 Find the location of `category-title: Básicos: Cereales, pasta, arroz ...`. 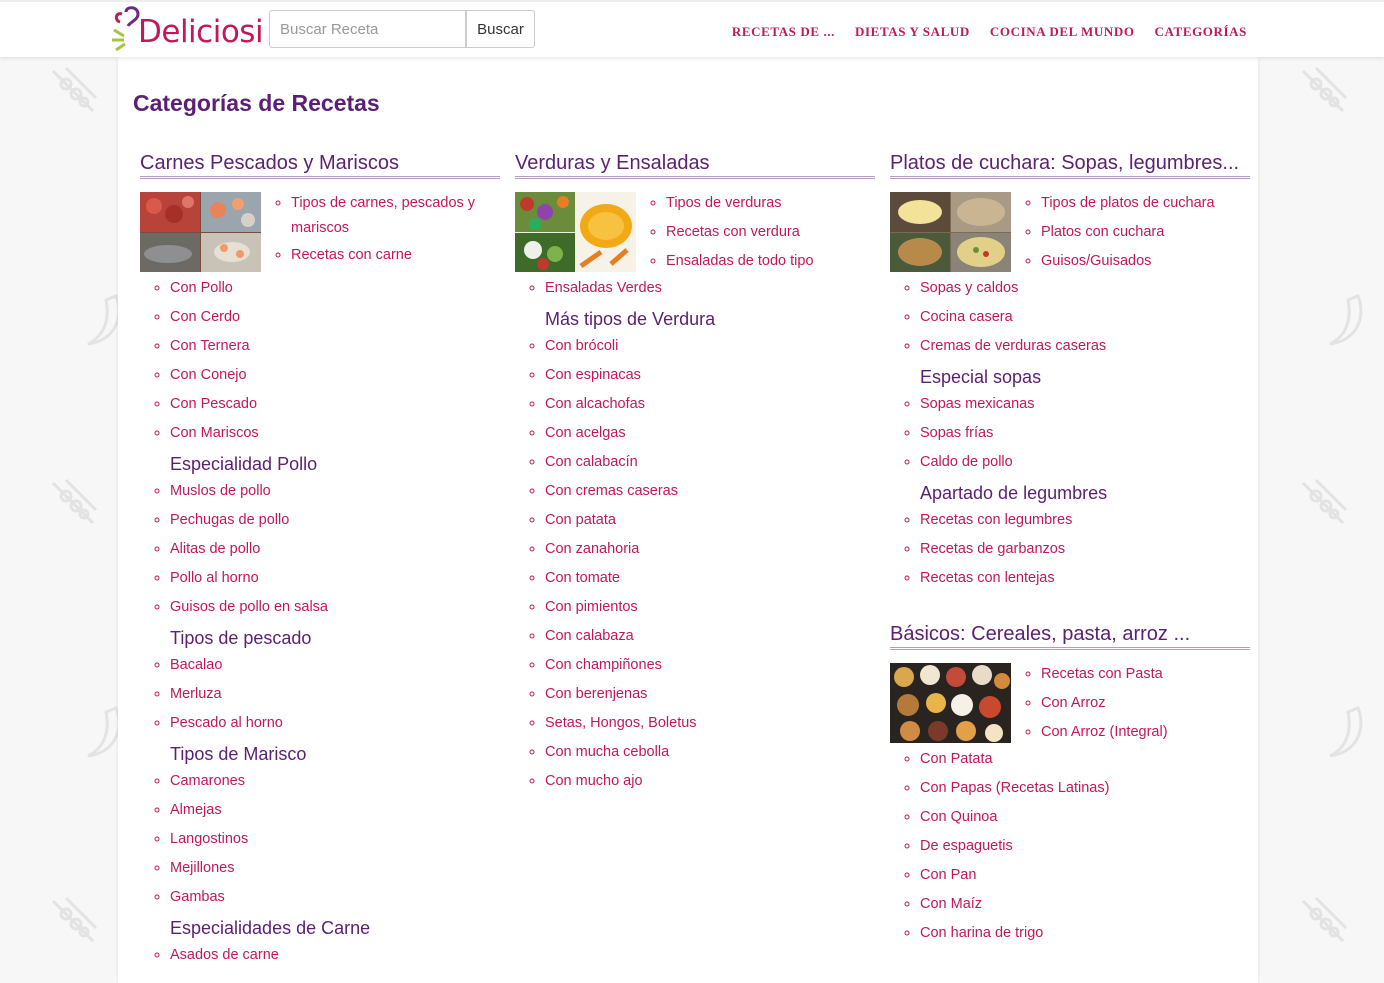

category-title: Básicos: Cereales, pasta, arroz ... is located at coordinates (1070, 636).